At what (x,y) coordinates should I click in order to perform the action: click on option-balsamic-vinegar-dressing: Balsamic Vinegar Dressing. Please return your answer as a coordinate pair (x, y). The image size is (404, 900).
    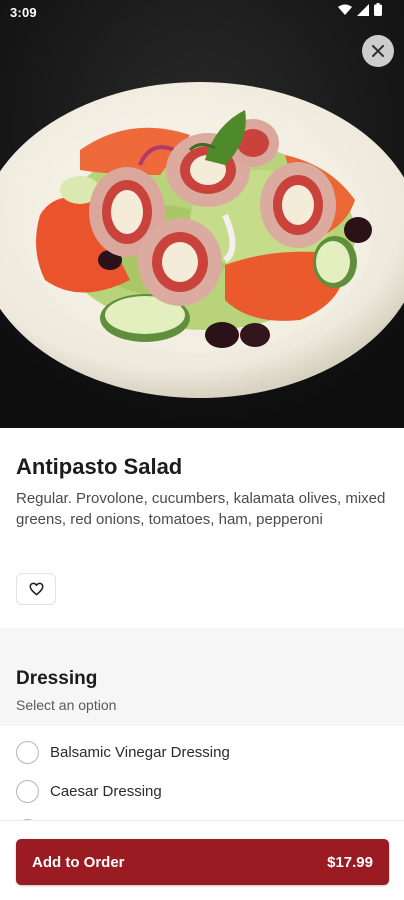
    Looking at the image, I should click on (202, 752).